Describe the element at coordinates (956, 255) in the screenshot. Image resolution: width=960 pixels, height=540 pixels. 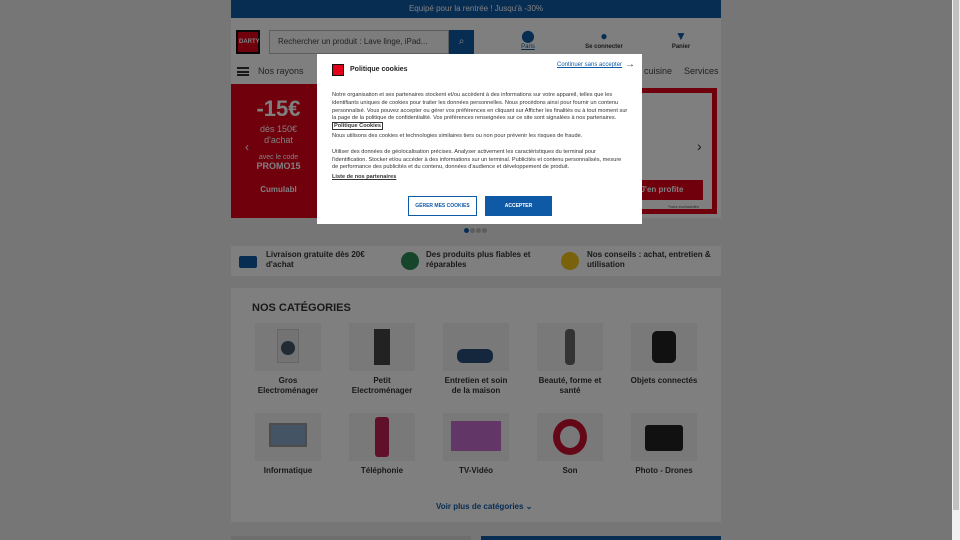
I see `scrollbar-thumb` at that location.